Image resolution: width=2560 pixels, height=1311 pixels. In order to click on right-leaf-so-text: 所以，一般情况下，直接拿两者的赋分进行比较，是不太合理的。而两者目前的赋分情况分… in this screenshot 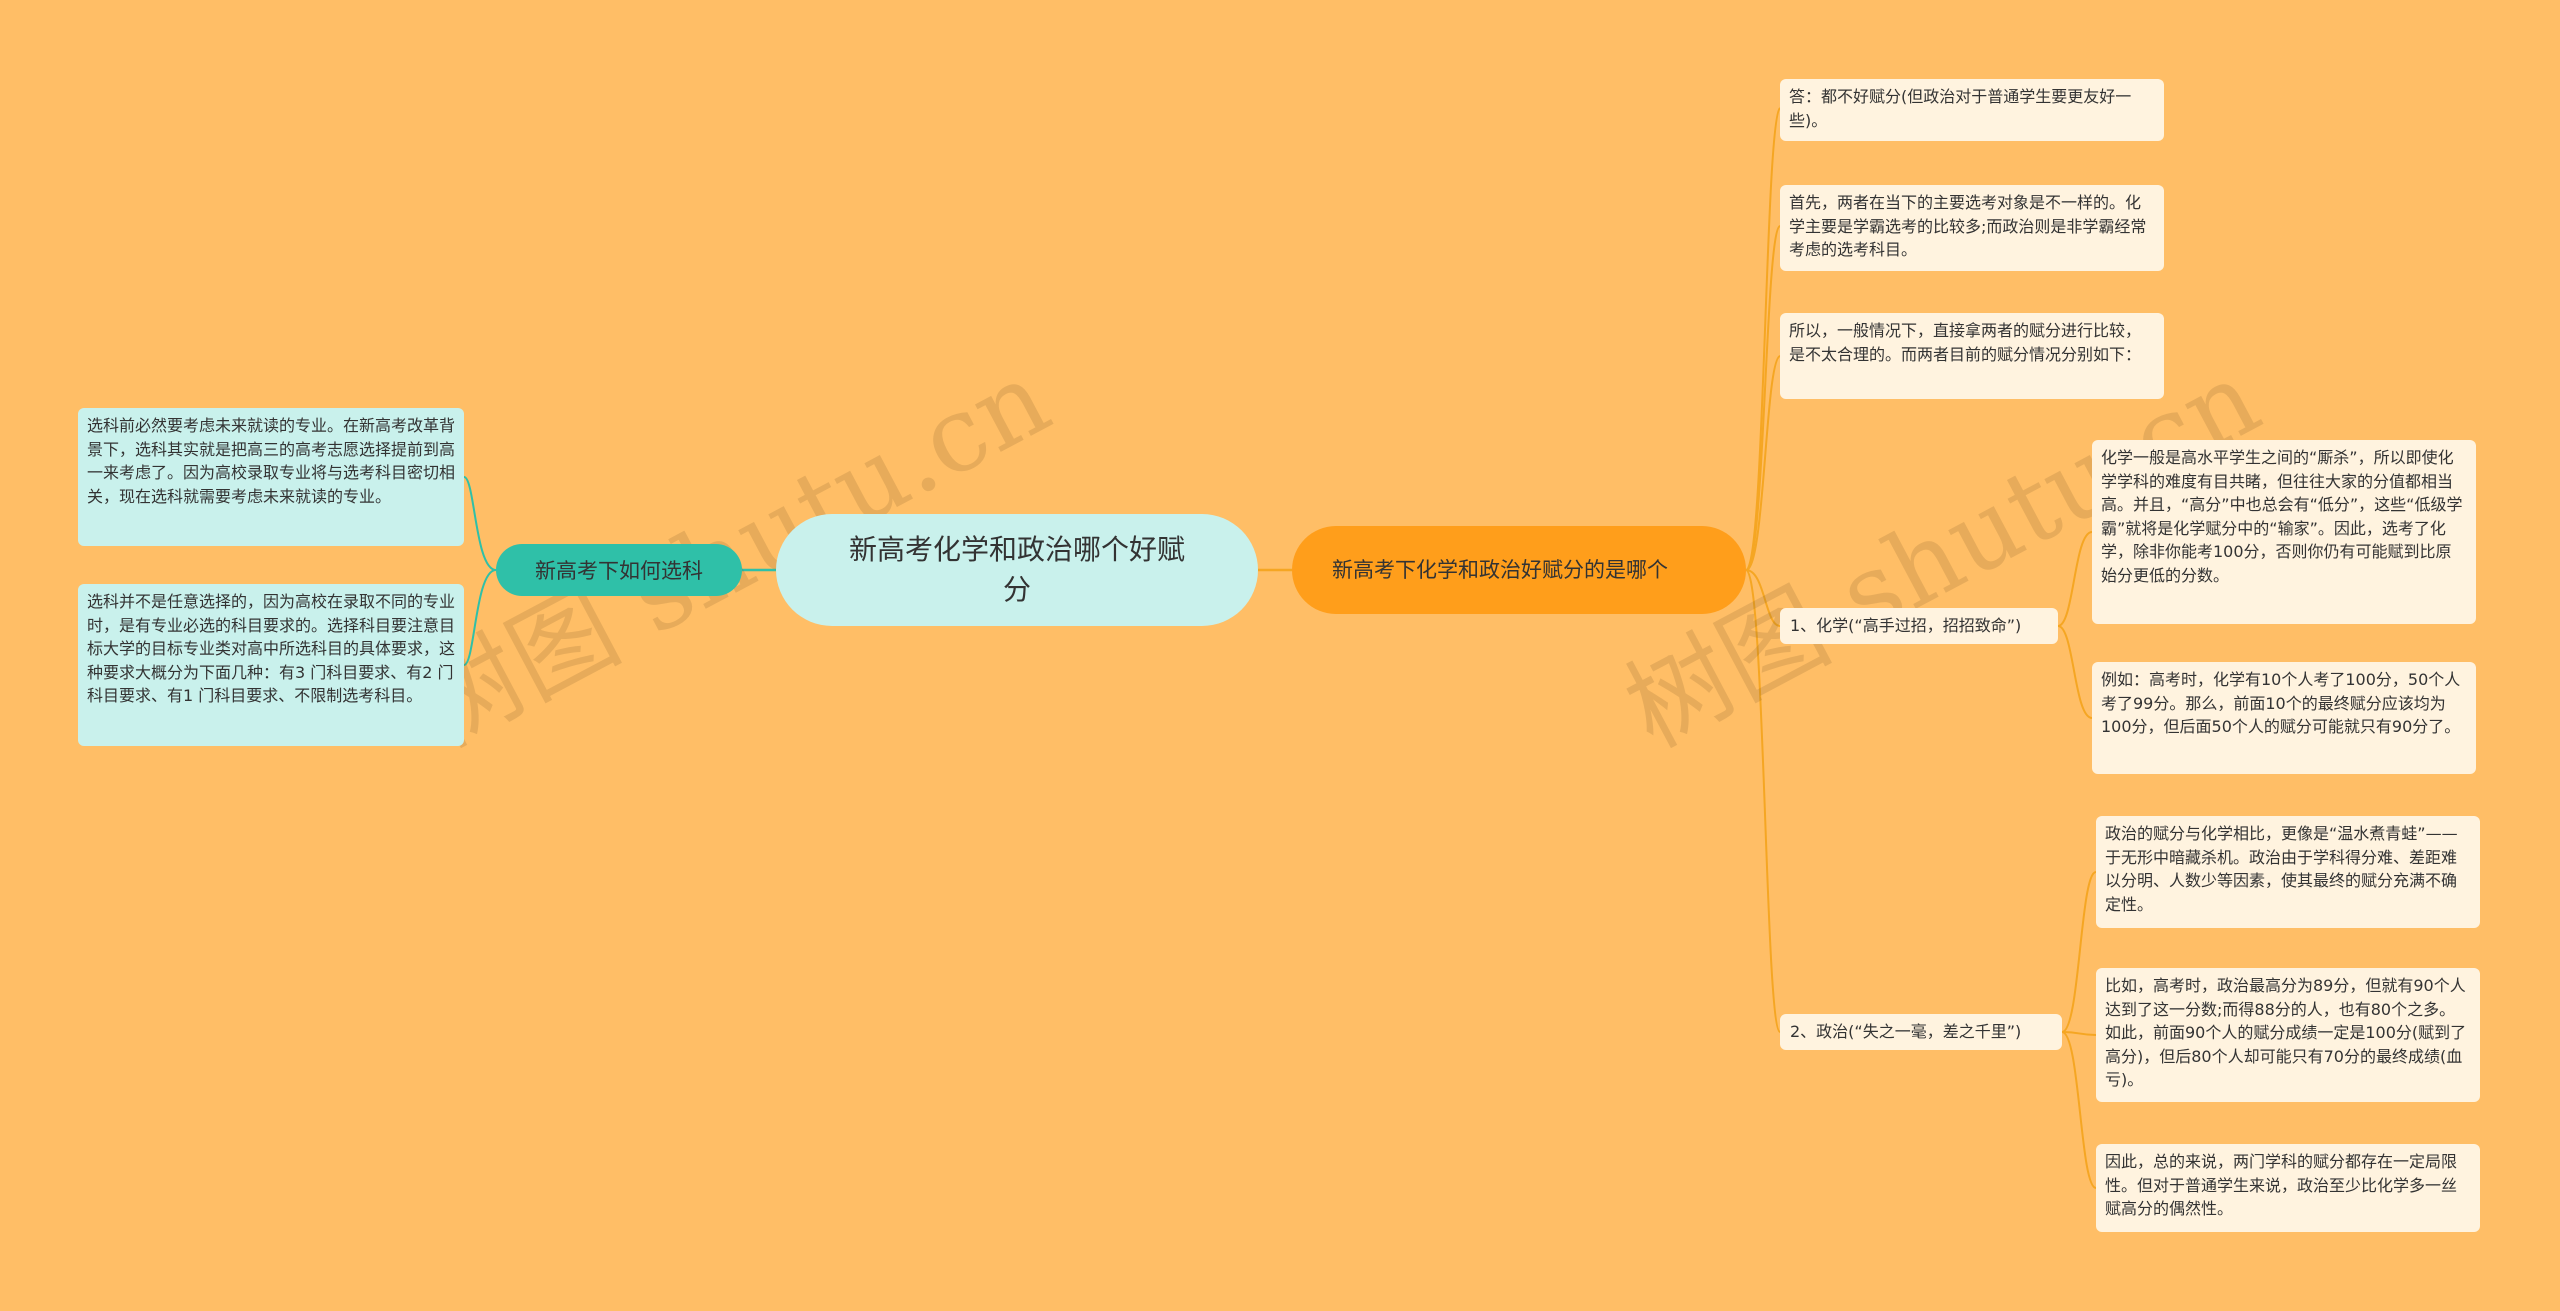, I will do `click(1965, 342)`.